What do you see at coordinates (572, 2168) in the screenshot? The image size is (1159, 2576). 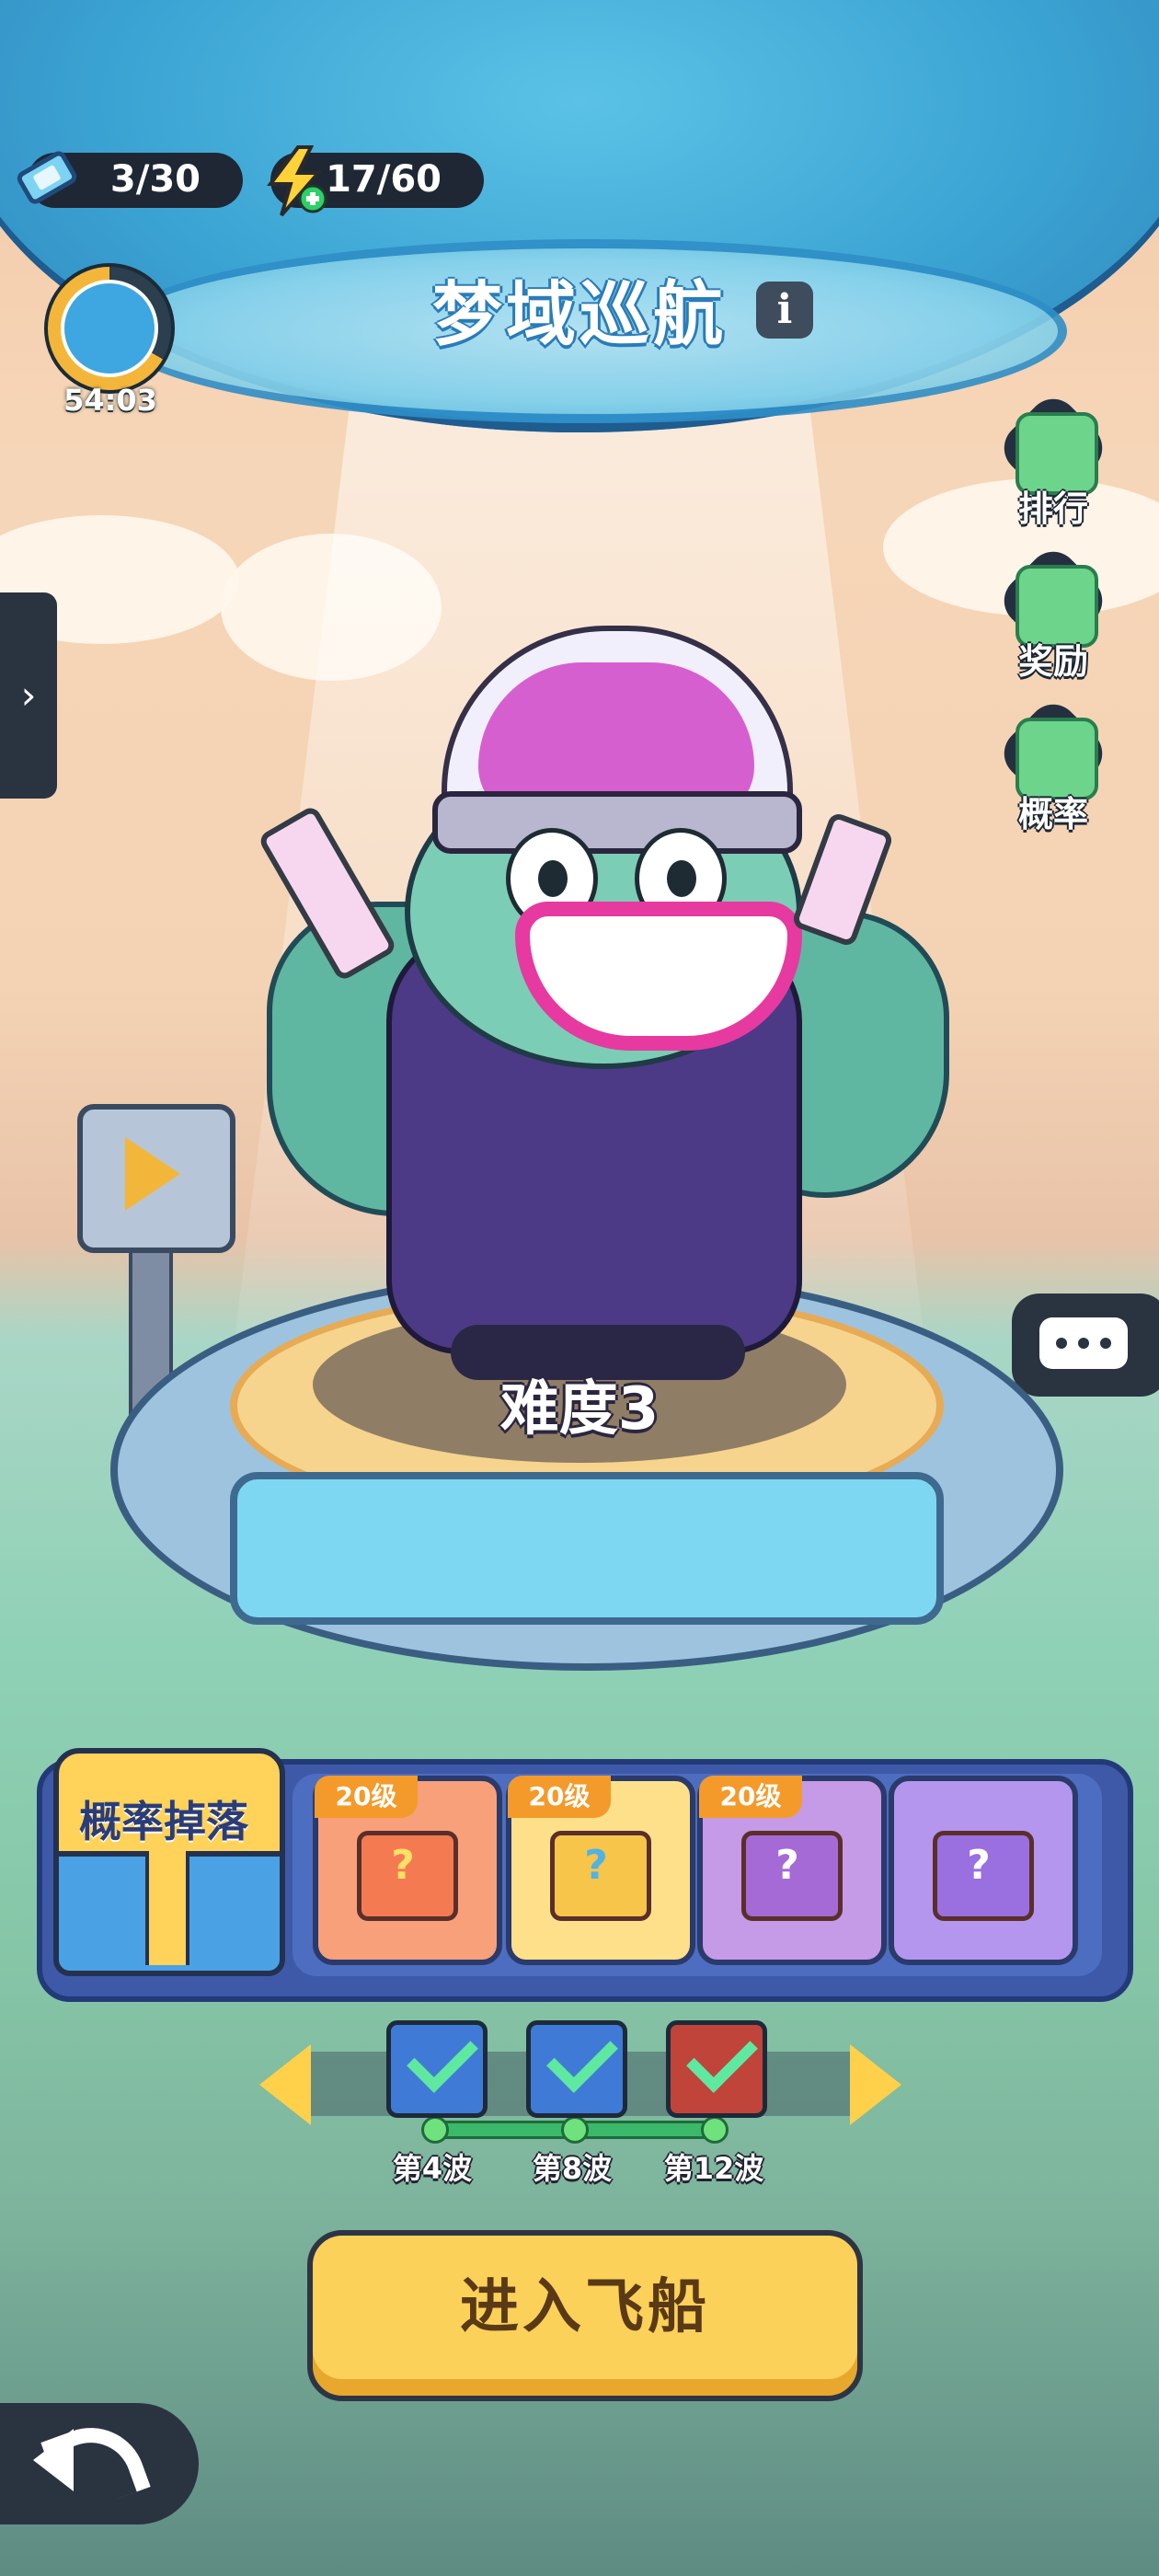 I see `wave-label: 第8波` at bounding box center [572, 2168].